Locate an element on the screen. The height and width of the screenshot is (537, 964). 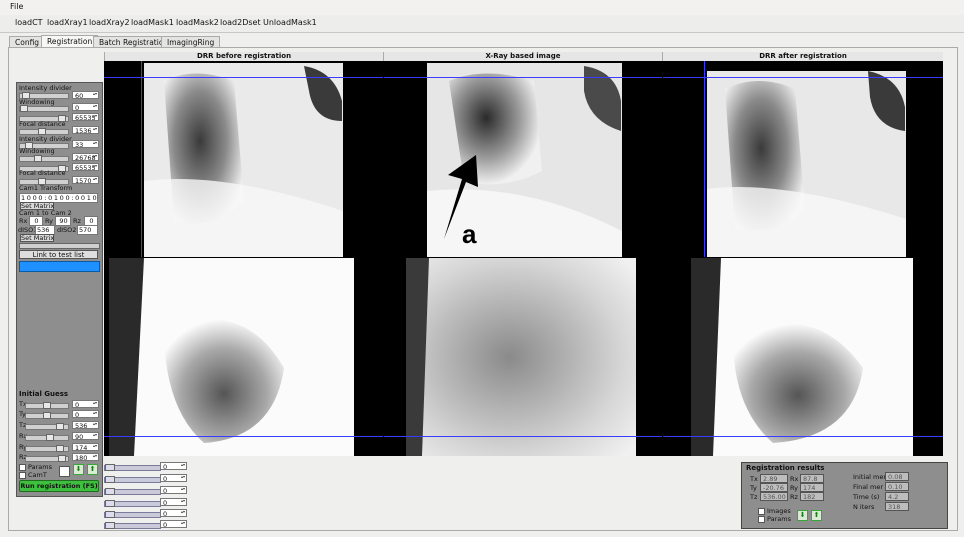
bottom-spin-2: 0 is located at coordinates (173, 478).